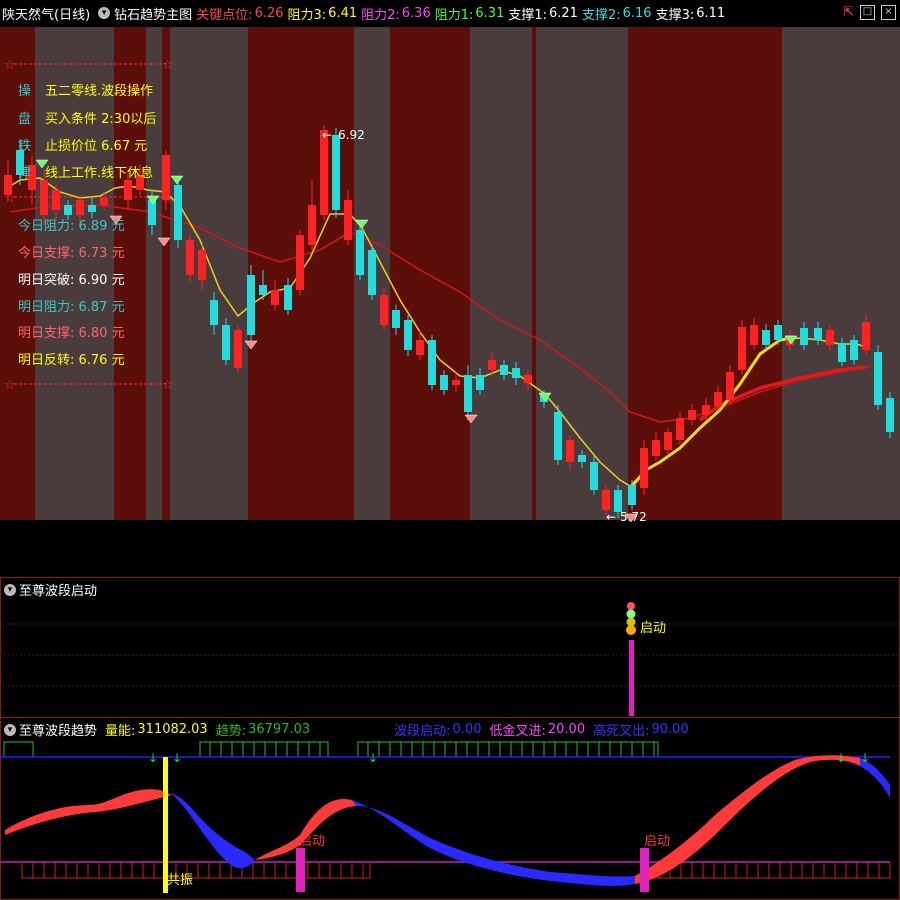  What do you see at coordinates (71, 307) in the screenshot?
I see `level-tomorrow-resistance: 明日阻力: 6.87 元` at bounding box center [71, 307].